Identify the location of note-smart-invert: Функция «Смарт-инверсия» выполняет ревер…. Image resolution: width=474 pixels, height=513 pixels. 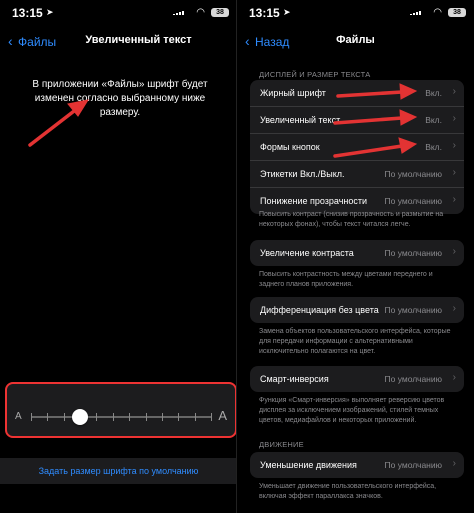
(352, 410).